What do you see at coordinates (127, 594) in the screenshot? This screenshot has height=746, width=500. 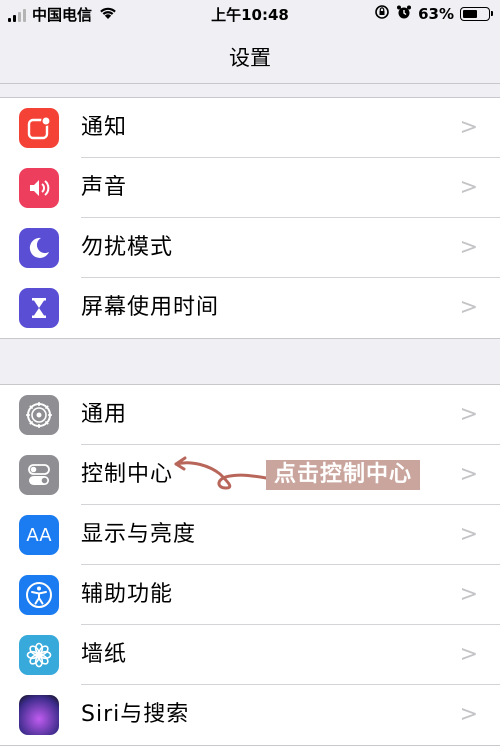 I see `row-label: 辅助功能` at bounding box center [127, 594].